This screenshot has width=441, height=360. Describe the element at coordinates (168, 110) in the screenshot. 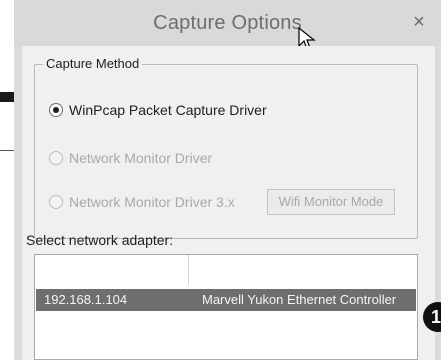

I see `radio-label-winpcap: WinPcap Packet Capture Driver` at that location.